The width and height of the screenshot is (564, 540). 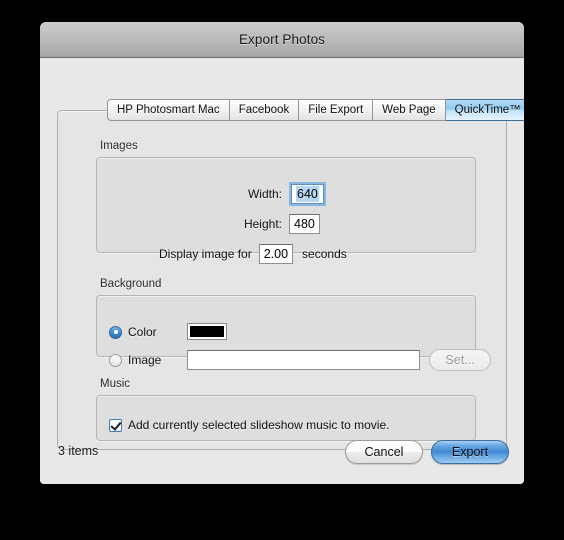 What do you see at coordinates (303, 360) in the screenshot?
I see `background-image-path-input` at bounding box center [303, 360].